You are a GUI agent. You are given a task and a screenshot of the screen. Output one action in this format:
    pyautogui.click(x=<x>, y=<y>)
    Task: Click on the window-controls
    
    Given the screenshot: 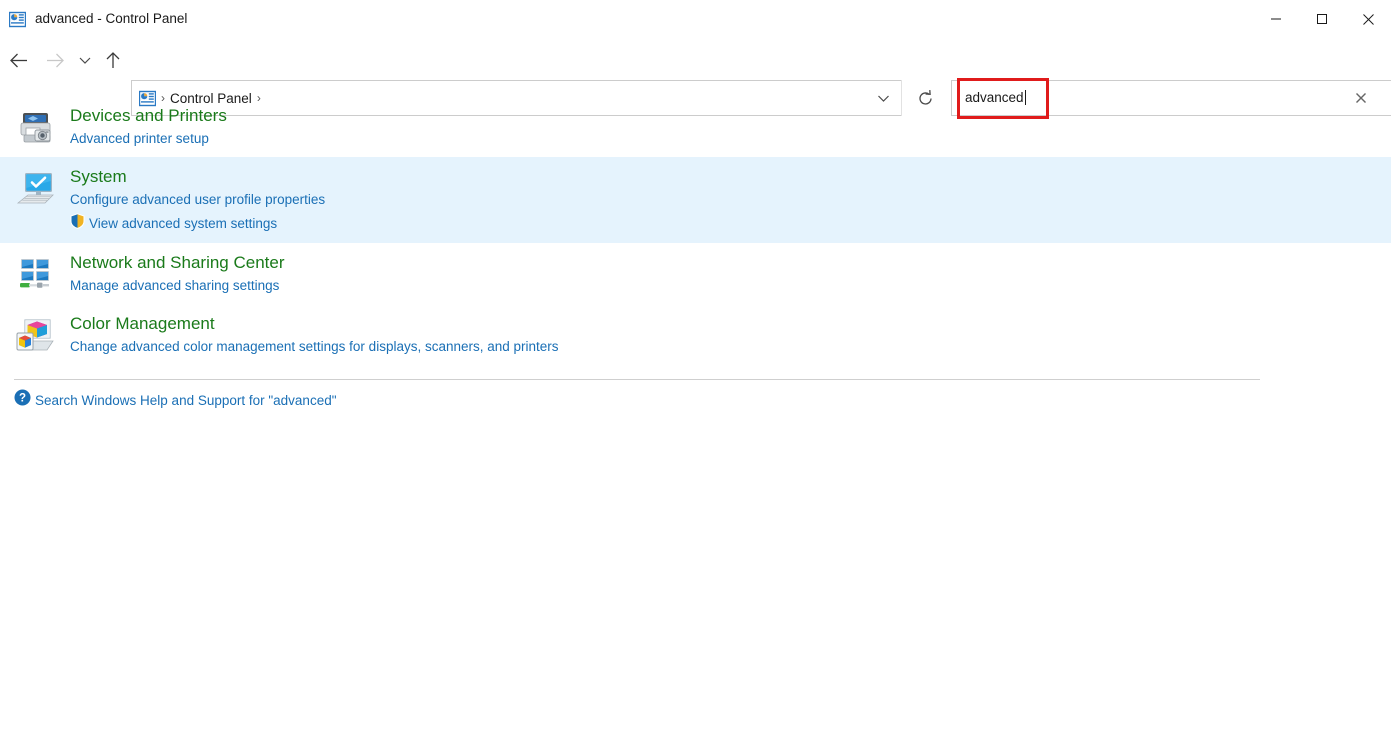 What is the action you would take?
    pyautogui.click(x=1322, y=19)
    